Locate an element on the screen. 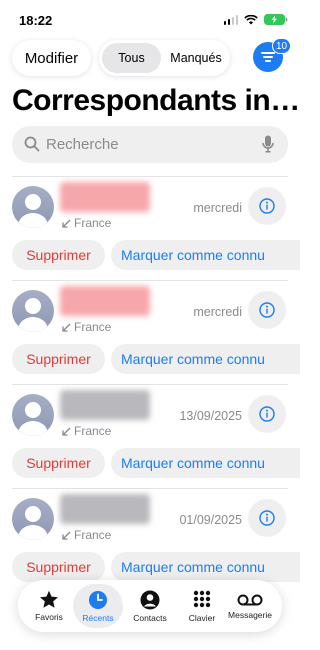  person-icon is located at coordinates (150, 599).